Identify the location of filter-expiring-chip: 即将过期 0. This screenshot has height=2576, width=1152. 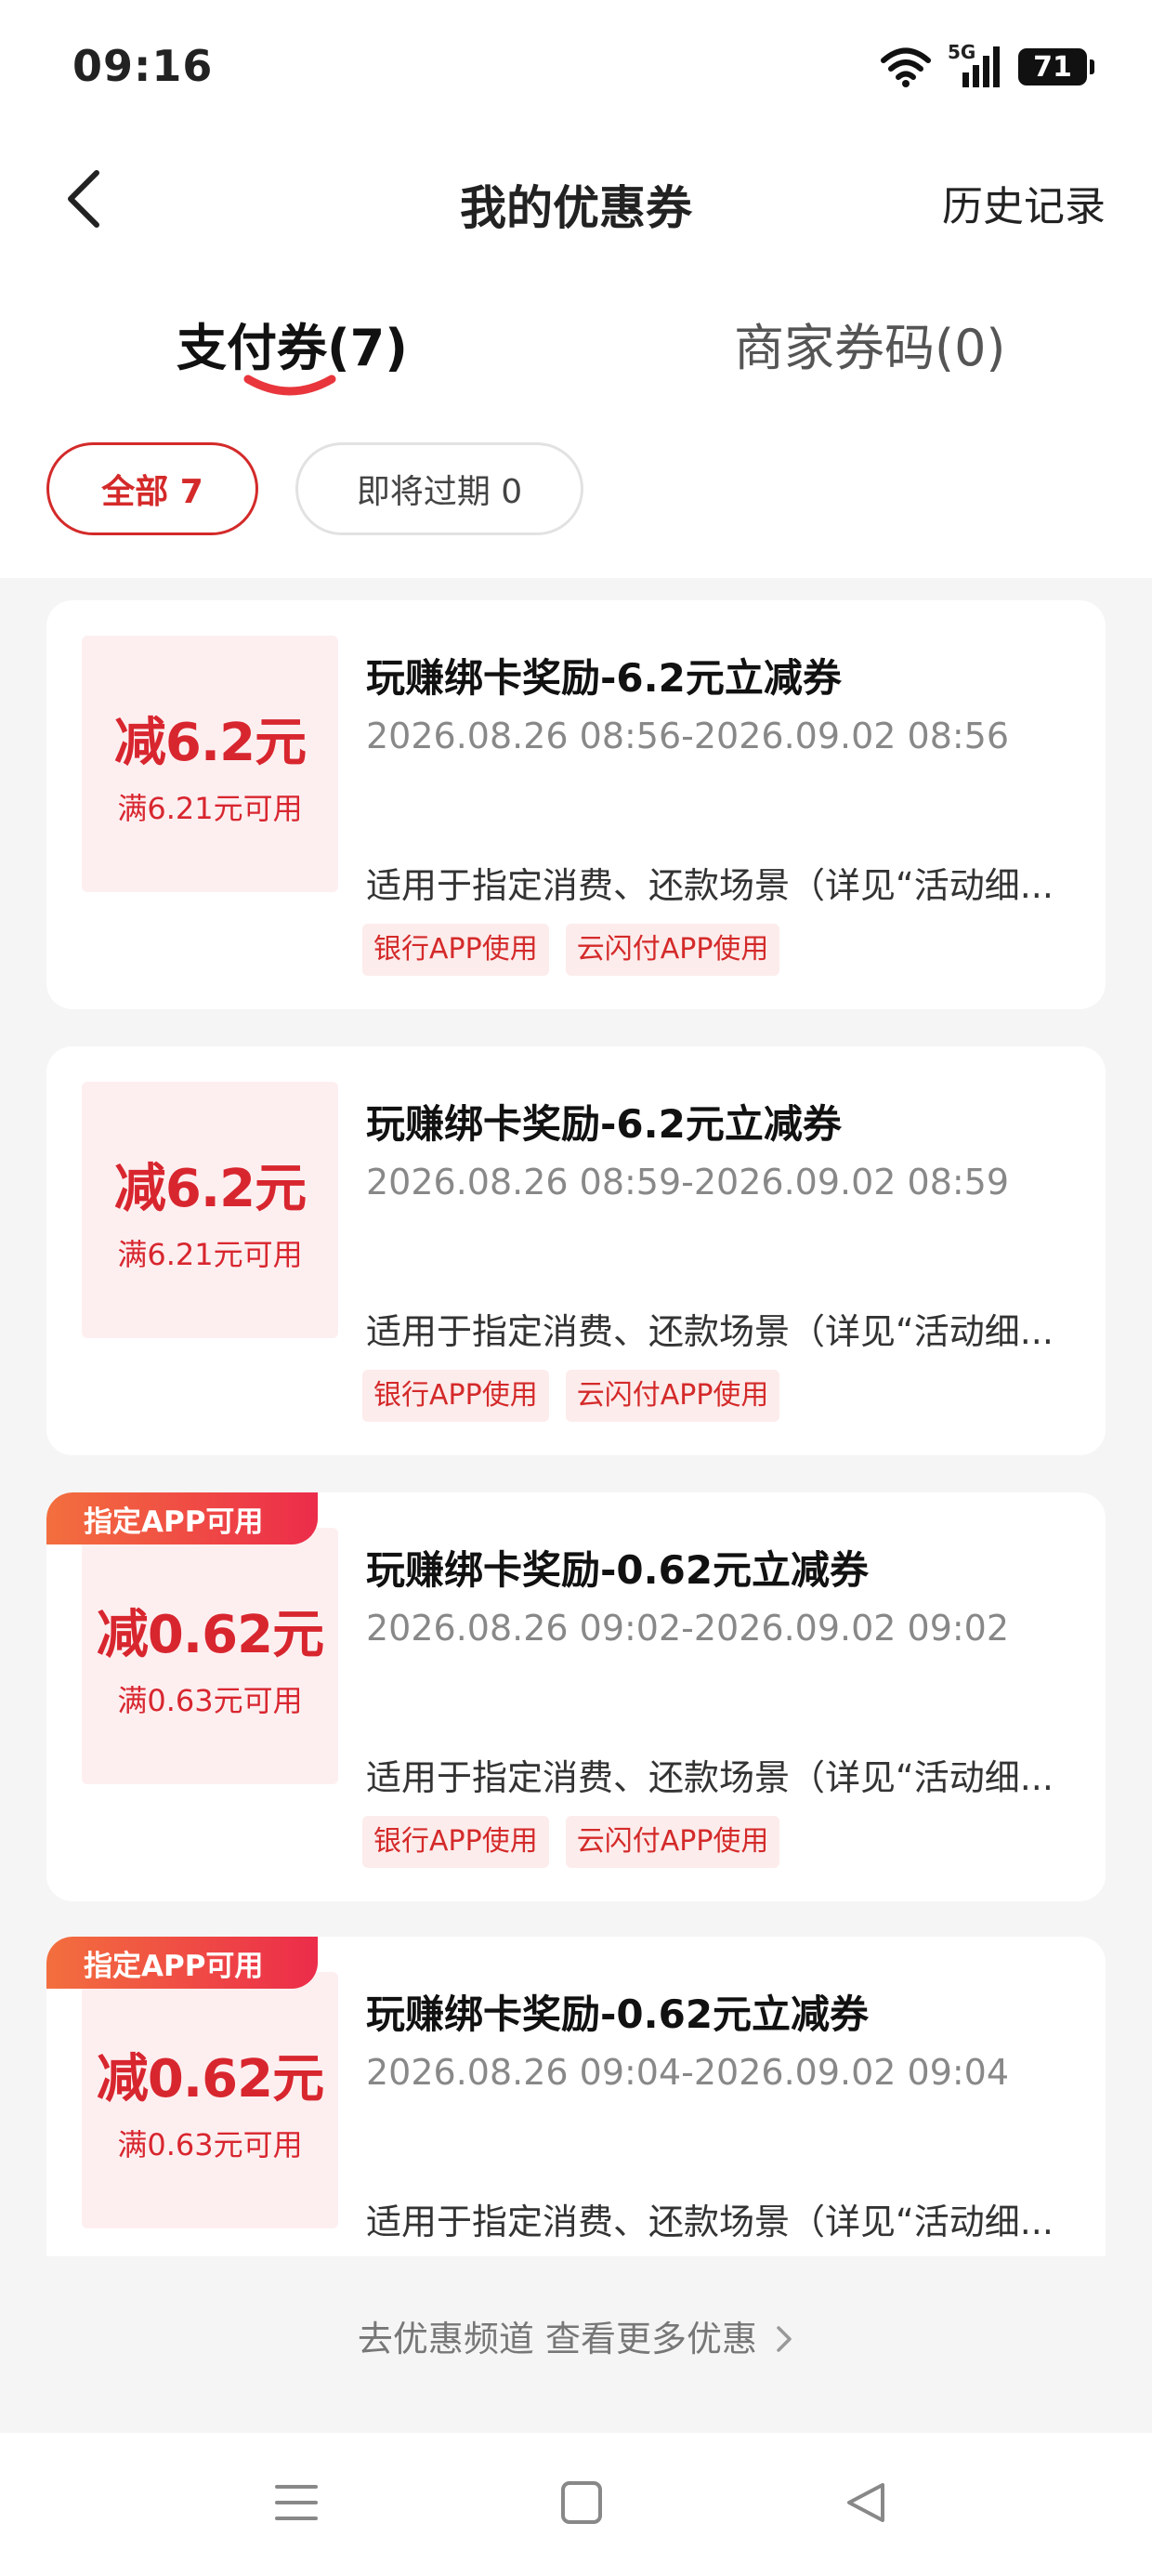
(439, 488).